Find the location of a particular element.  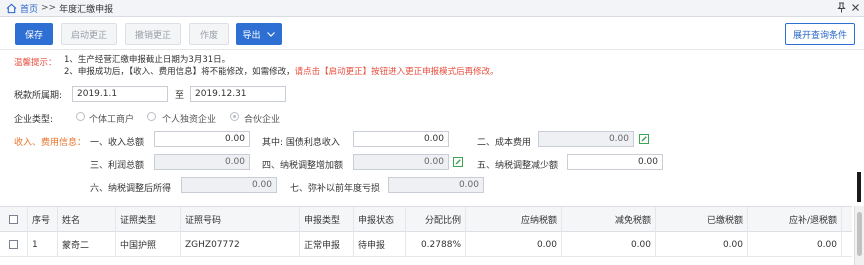

adj-income-input: 0.00 is located at coordinates (229, 185).